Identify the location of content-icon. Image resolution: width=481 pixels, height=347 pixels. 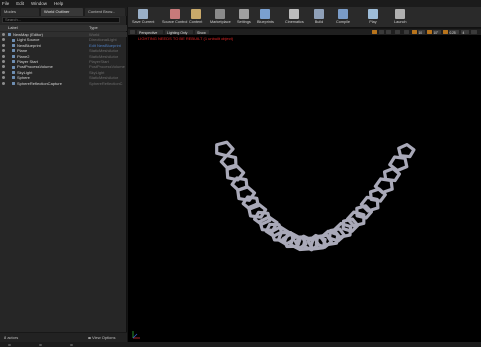
(195, 14).